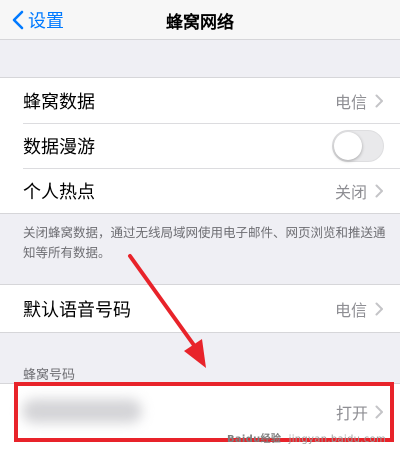 The width and height of the screenshot is (400, 451). Describe the element at coordinates (204, 242) in the screenshot. I see `cellular-data-footnote: 关闭蜂窝数据，通过无线局域网使用电子邮件、网页浏览和推送通知等所有数据。` at that location.